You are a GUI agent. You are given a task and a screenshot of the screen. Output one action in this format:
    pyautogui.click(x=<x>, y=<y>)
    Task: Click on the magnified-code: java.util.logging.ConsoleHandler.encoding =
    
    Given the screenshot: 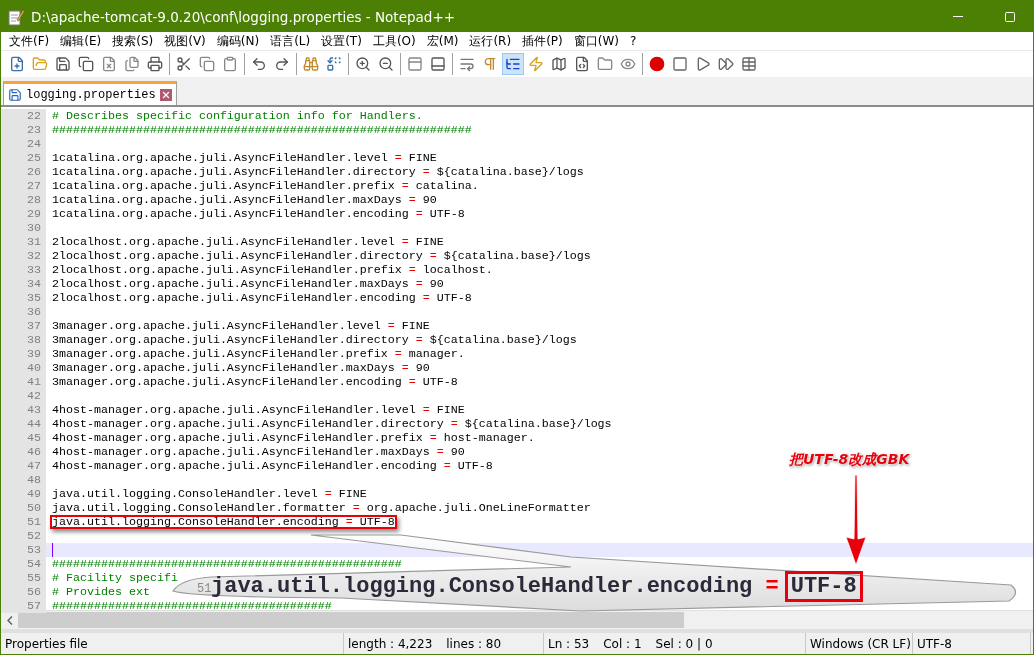 What is the action you would take?
    pyautogui.click(x=495, y=586)
    